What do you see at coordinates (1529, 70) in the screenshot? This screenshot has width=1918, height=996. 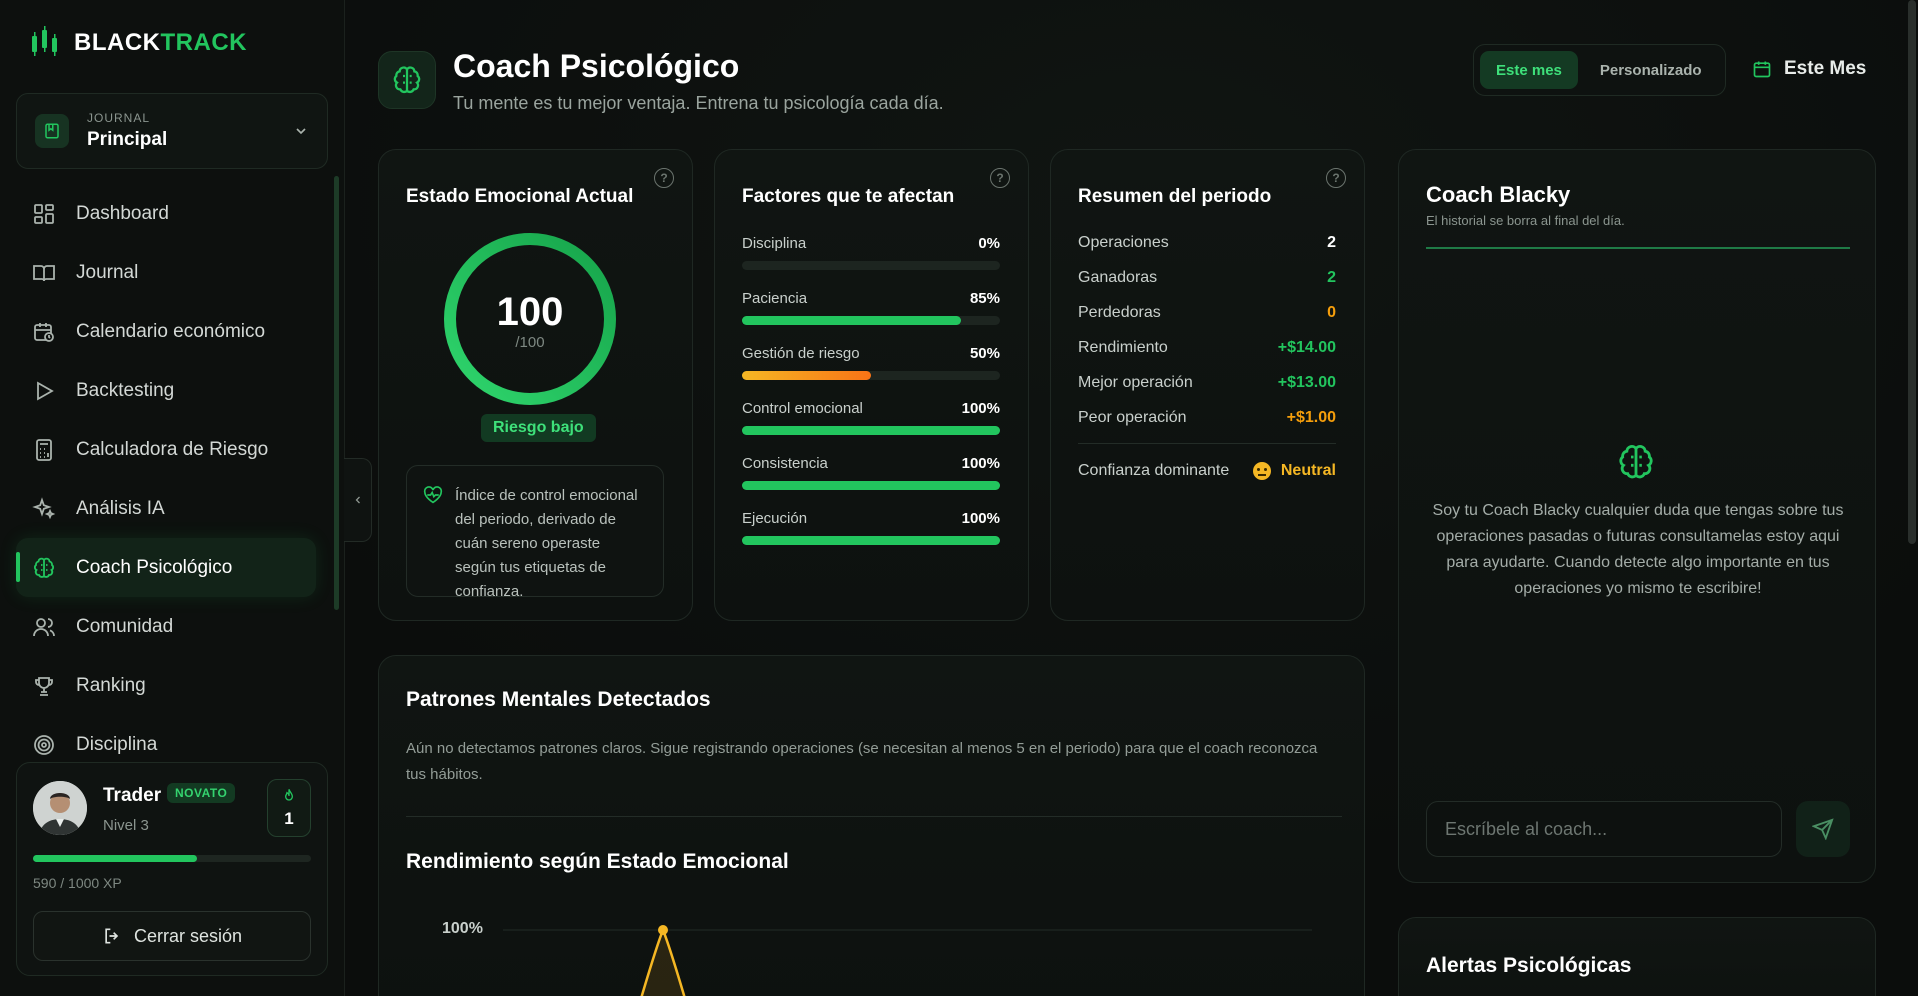 I see `range-option-este-mes: Este mes` at bounding box center [1529, 70].